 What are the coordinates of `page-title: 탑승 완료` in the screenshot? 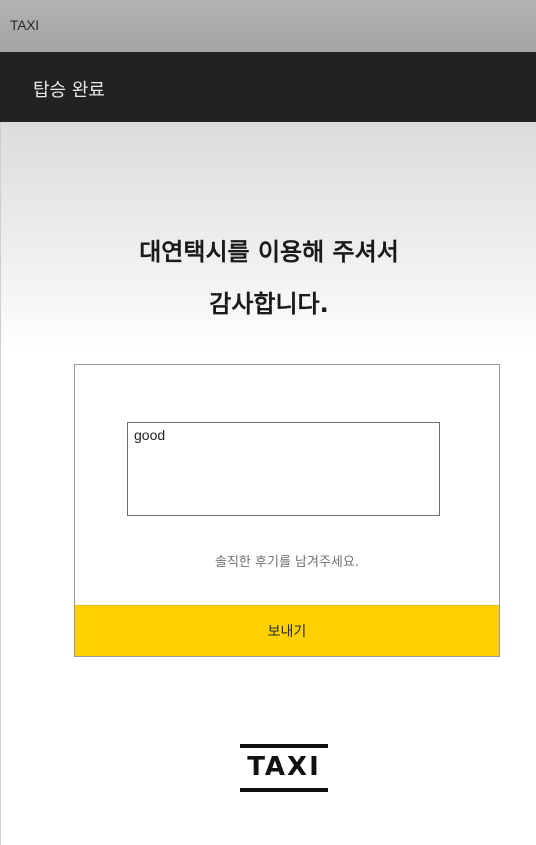 It's located at (69, 90).